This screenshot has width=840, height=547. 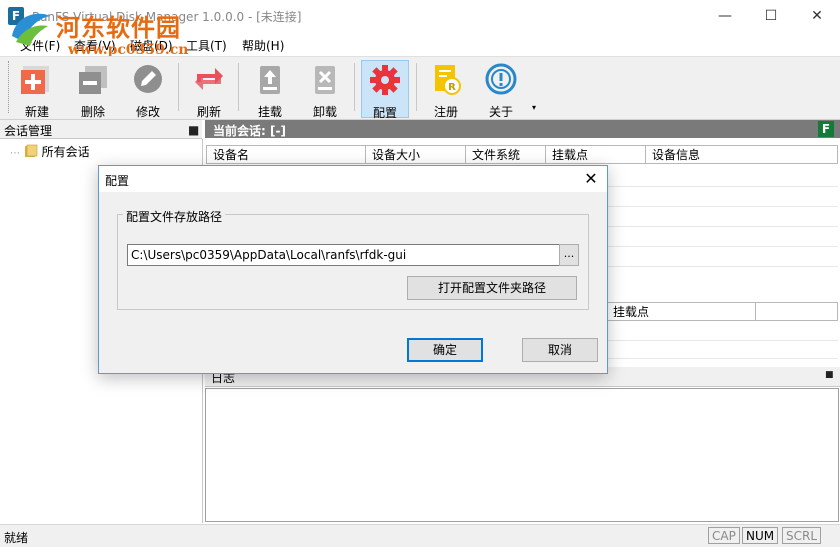 What do you see at coordinates (420, 88) in the screenshot?
I see `toolbar: 新建 删除 修改 刷新 挂载 卸载 配置 R 注册 关于 ▾` at bounding box center [420, 88].